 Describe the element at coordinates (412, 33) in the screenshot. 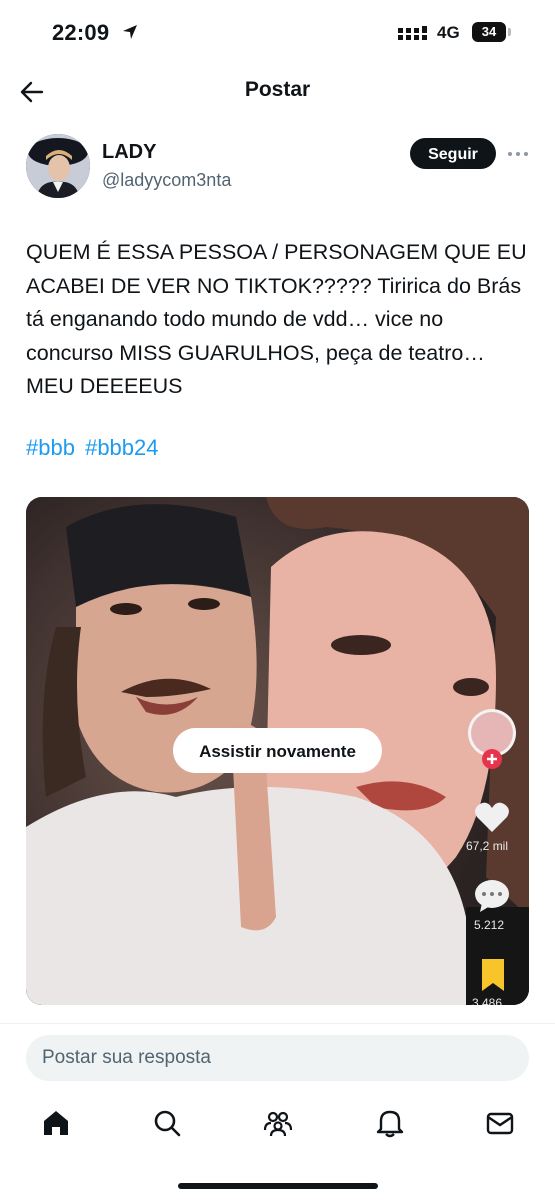

I see `signal-icon` at that location.